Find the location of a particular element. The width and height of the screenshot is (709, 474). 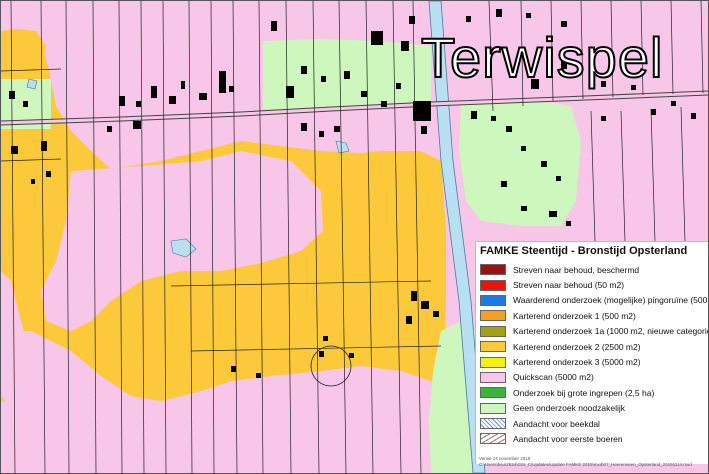

legend-item: Streven naar behoud (50 m2) is located at coordinates (594, 284).